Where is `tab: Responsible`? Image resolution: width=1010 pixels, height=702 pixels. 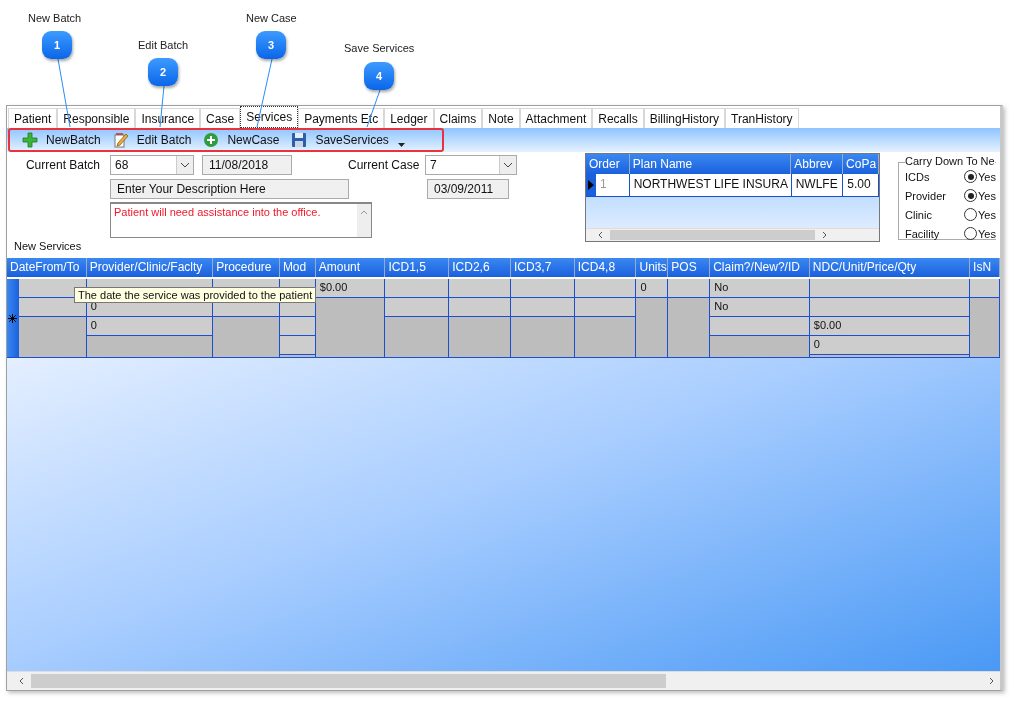 tab: Responsible is located at coordinates (96, 118).